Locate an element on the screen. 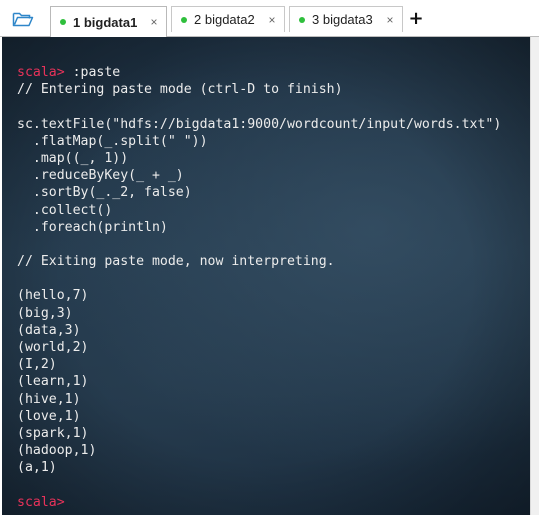 The height and width of the screenshot is (518, 539). terminal-scrollbar is located at coordinates (534, 276).